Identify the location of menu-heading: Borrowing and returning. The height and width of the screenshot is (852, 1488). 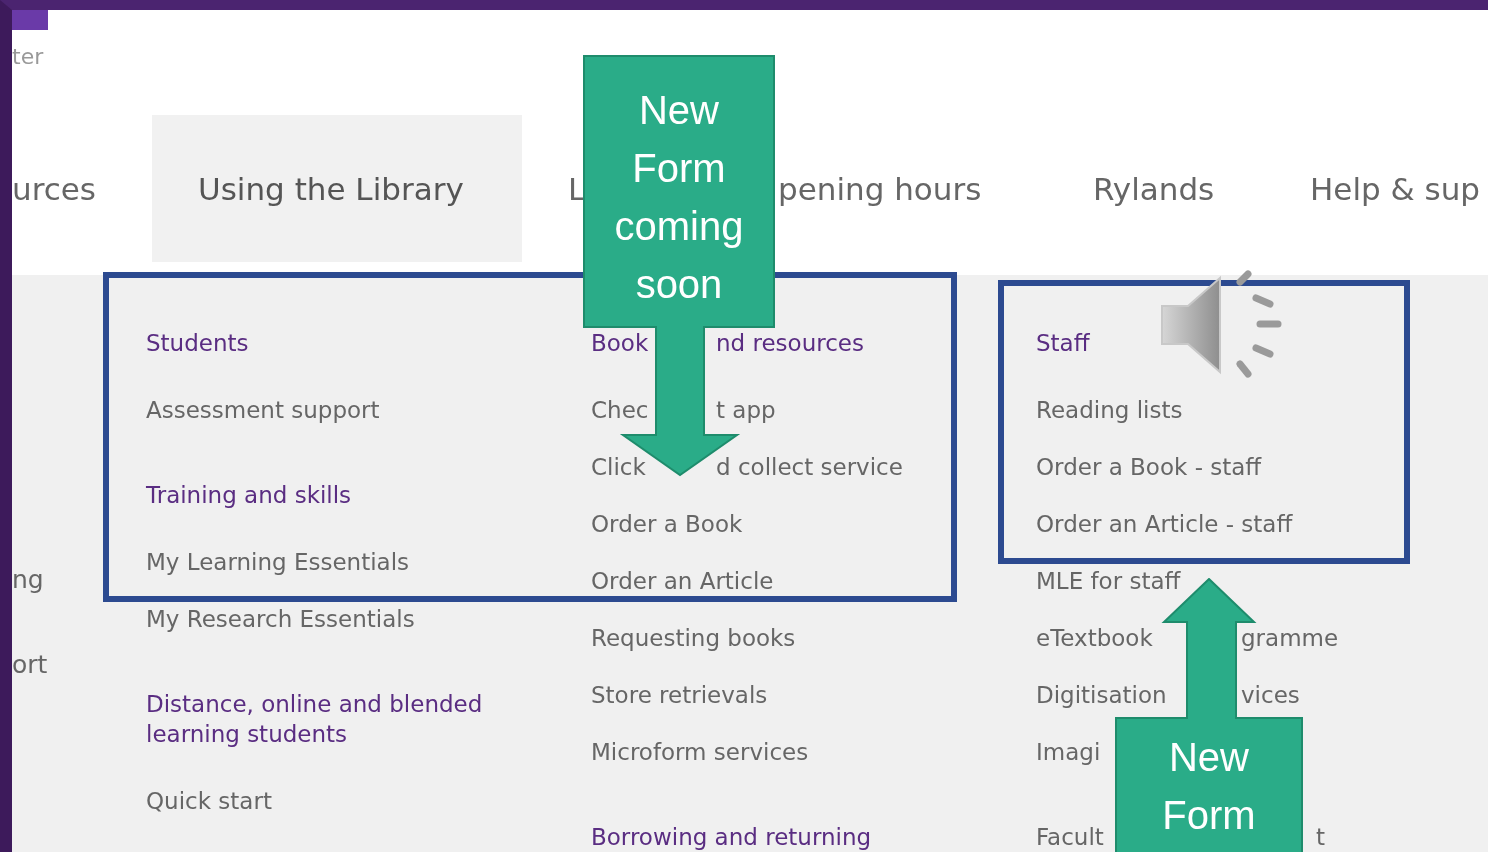
(731, 837).